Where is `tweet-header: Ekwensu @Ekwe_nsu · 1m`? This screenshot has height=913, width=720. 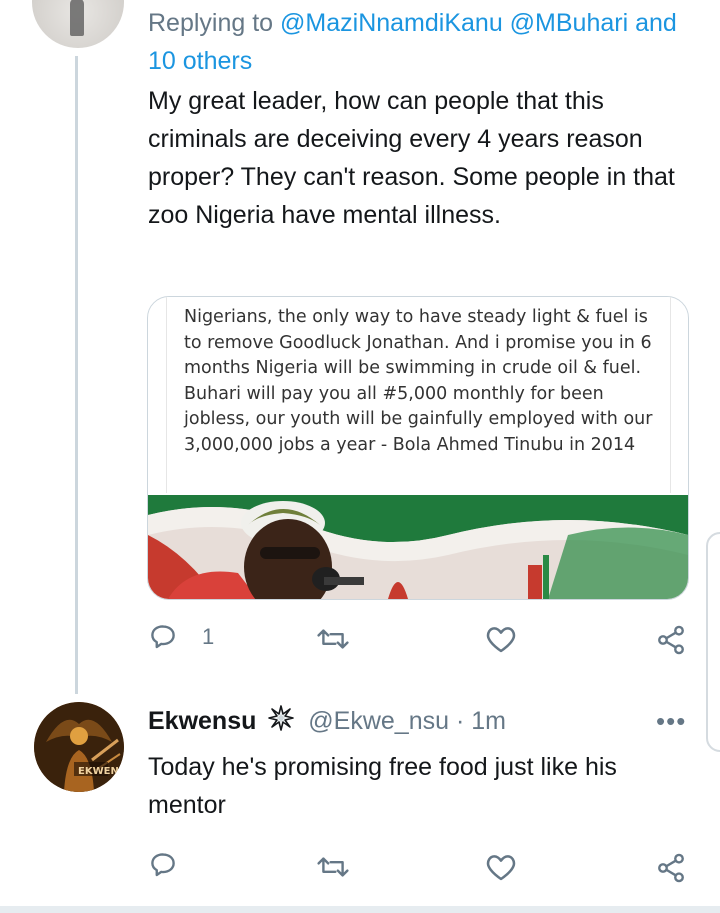
tweet-header: Ekwensu @Ekwe_nsu · 1m is located at coordinates (327, 722).